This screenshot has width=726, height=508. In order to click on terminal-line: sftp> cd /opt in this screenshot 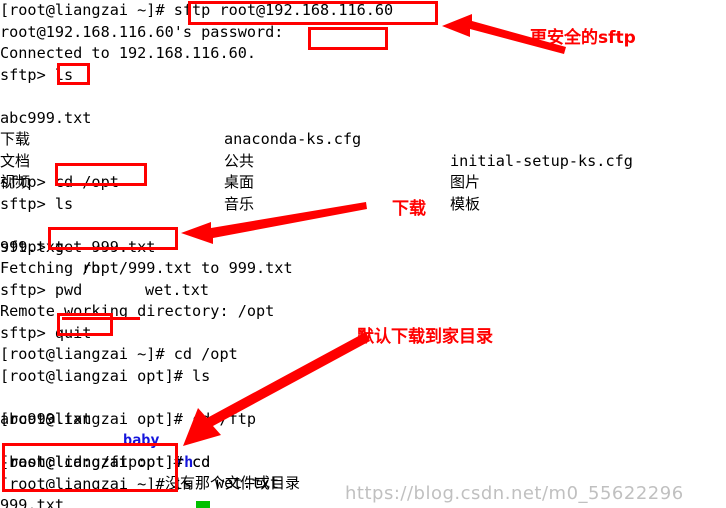, I will do `click(59, 183)`.